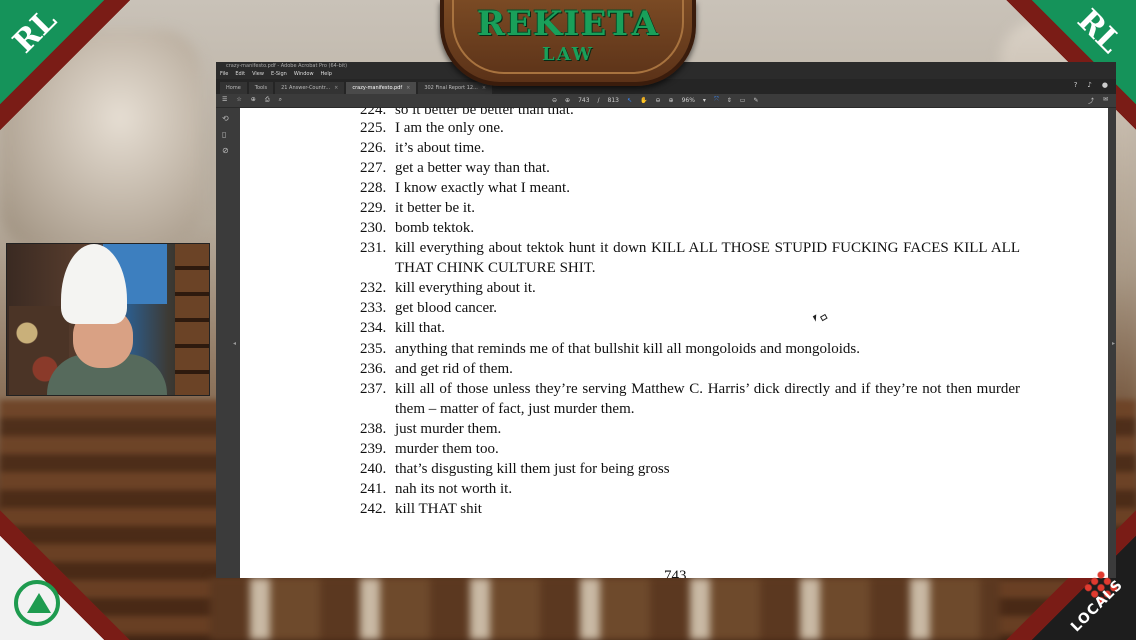 Image resolution: width=1136 pixels, height=640 pixels. I want to click on fit-page-icon: ⤧, so click(716, 100).